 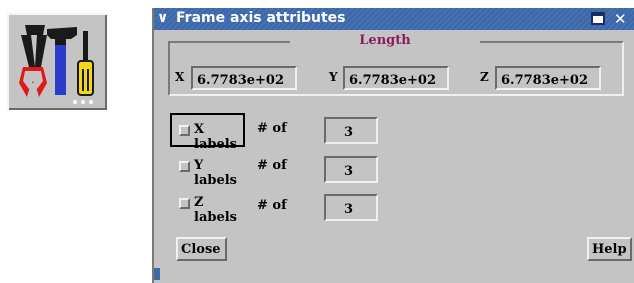 I want to click on window-bottom-edge, so click(x=157, y=274).